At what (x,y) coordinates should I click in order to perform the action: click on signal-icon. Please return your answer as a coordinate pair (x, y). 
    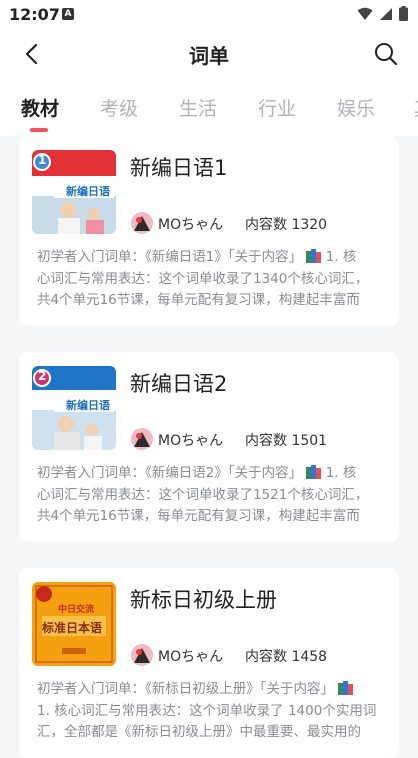
    Looking at the image, I should click on (386, 13).